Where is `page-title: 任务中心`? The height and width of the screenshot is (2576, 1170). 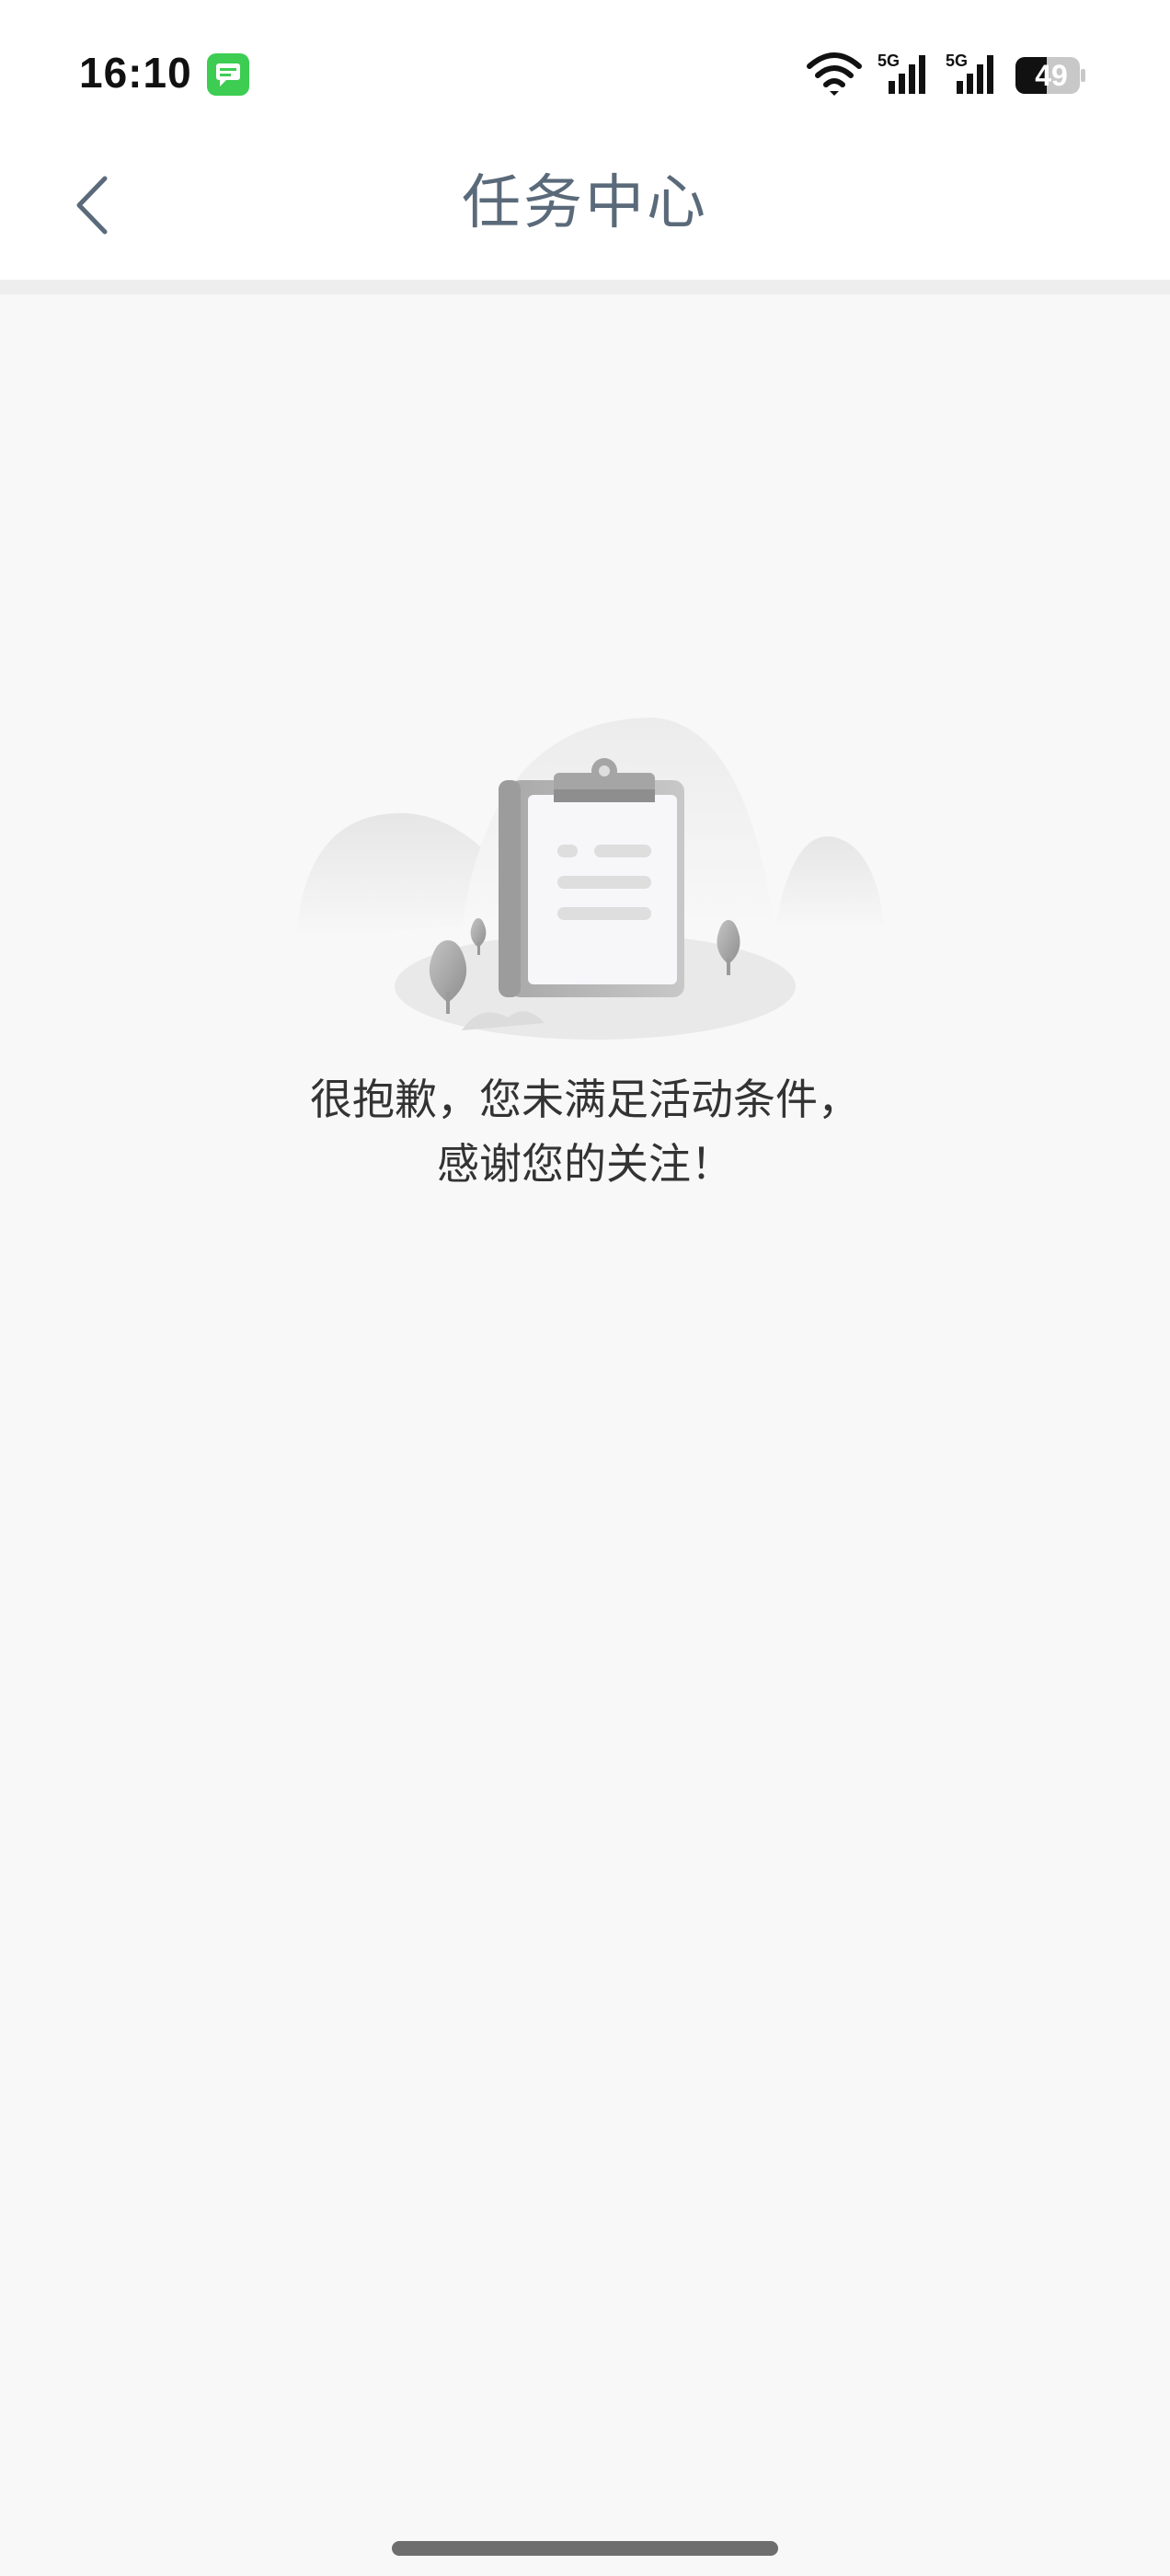 page-title: 任务中心 is located at coordinates (585, 203).